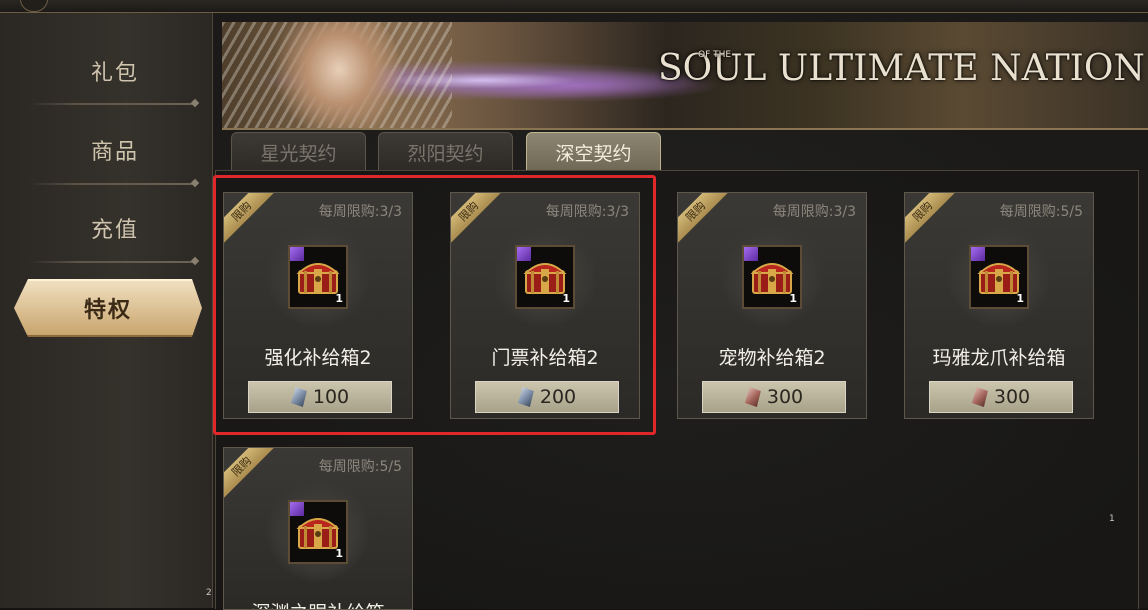 Image resolution: width=1148 pixels, height=610 pixels. I want to click on sidebar-item-gift-pack: 礼包, so click(115, 71).